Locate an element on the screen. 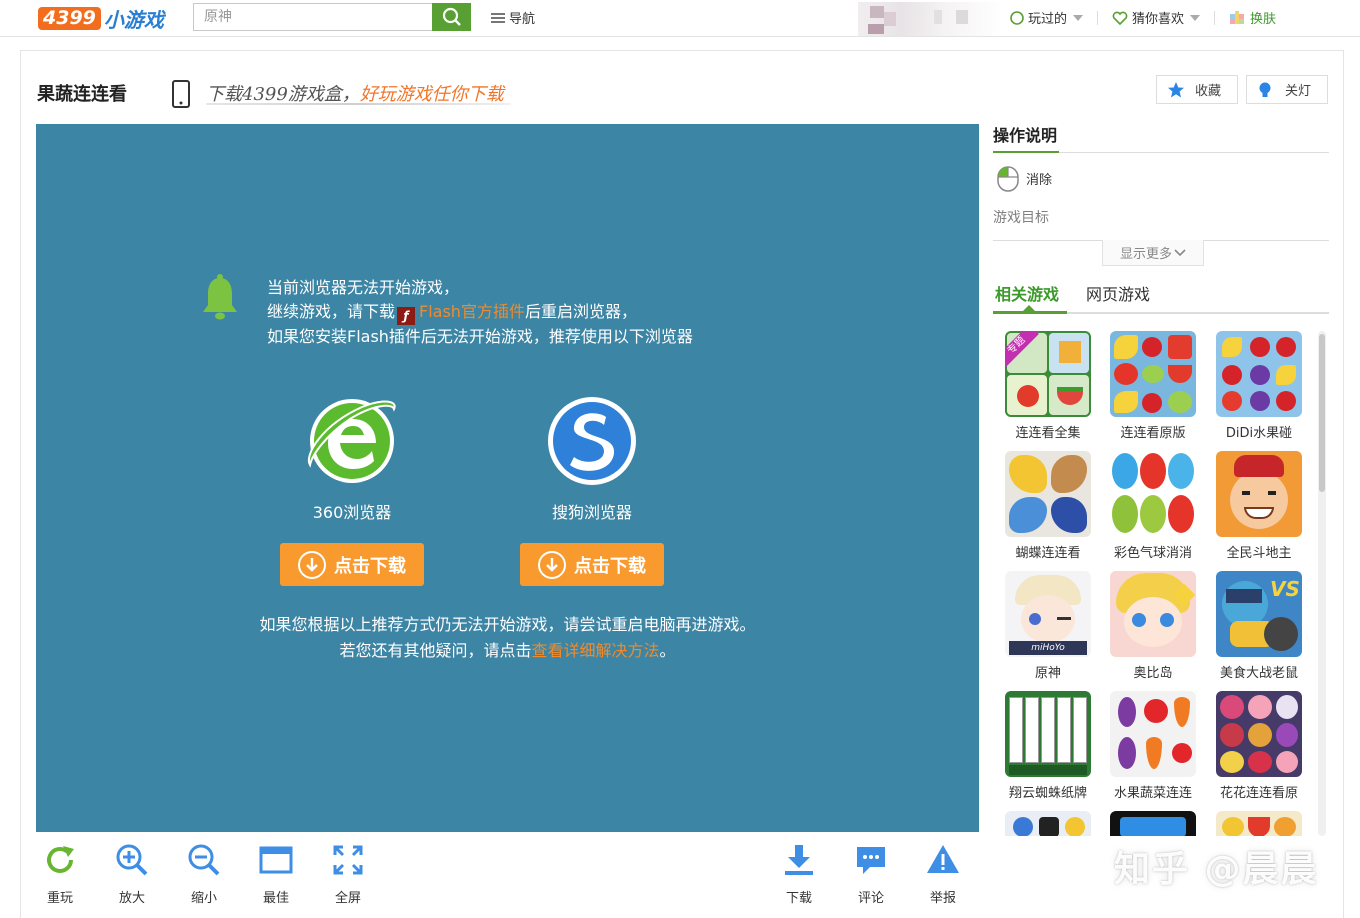 The image size is (1360, 918). game-name: DiDi水果碰 is located at coordinates (1259, 433).